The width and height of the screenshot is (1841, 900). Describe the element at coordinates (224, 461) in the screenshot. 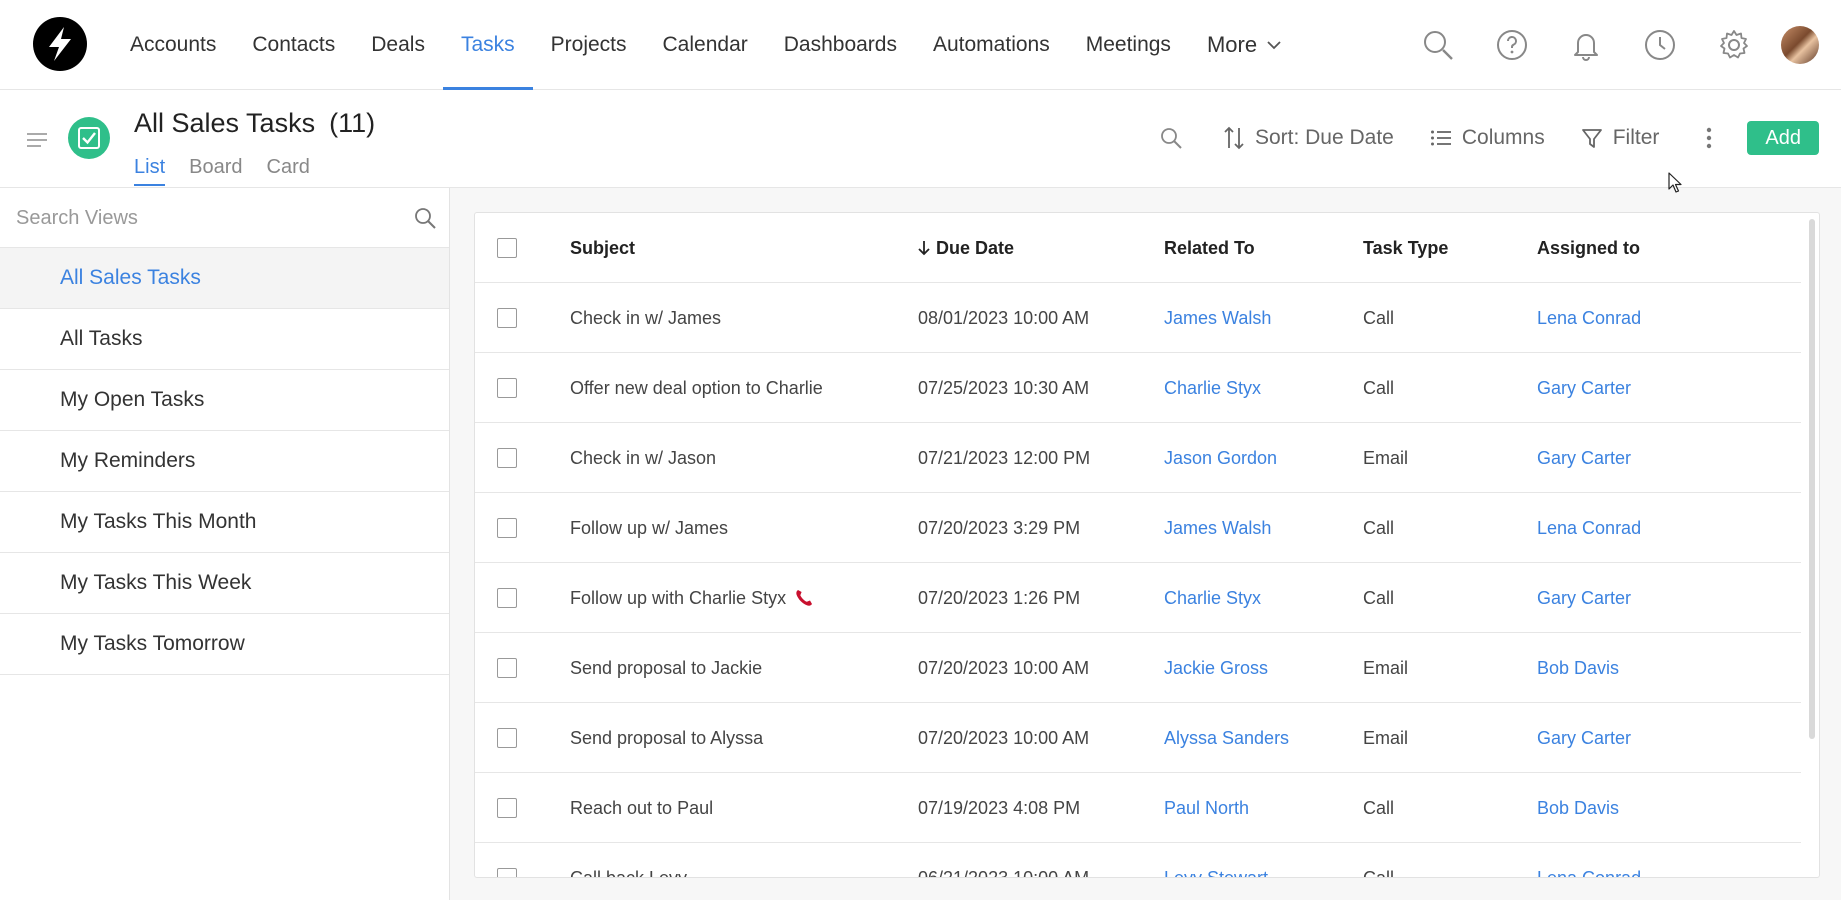

I see `view-my-reminders: My Reminders` at that location.